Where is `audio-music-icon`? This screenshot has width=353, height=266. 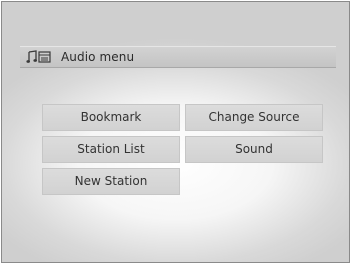 audio-music-icon is located at coordinates (39, 57).